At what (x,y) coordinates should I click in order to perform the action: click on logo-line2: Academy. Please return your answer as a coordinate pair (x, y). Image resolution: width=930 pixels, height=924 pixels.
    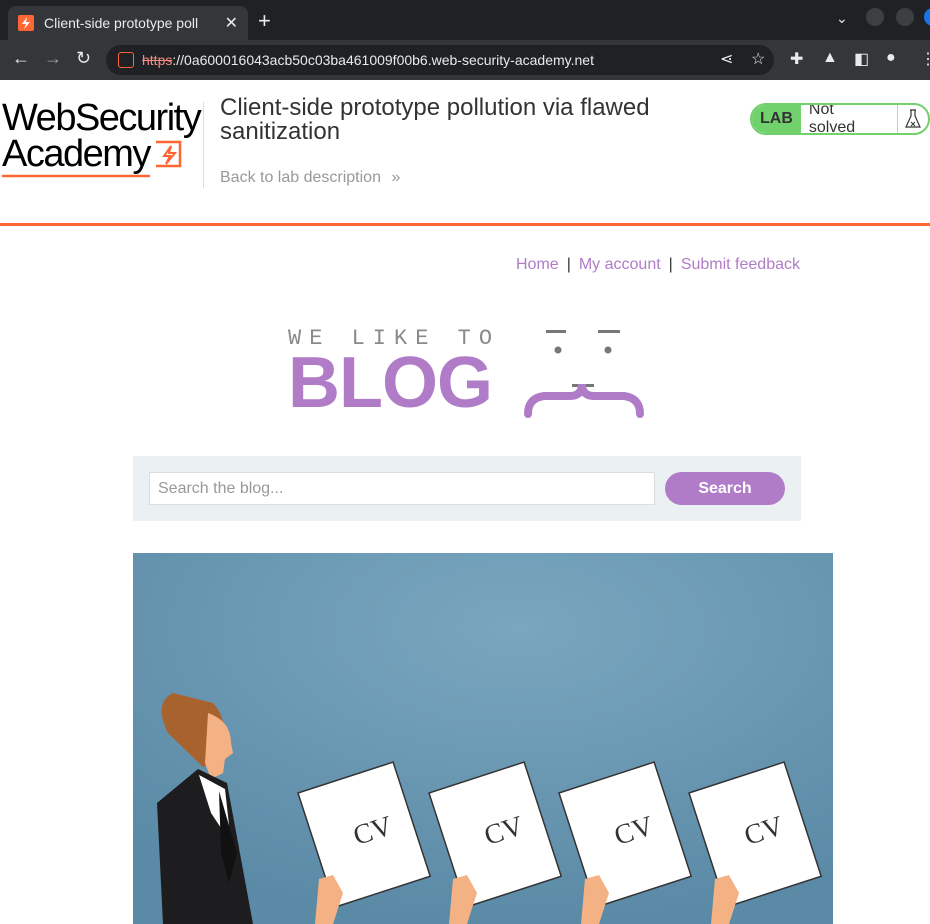
    Looking at the image, I should click on (76, 154).